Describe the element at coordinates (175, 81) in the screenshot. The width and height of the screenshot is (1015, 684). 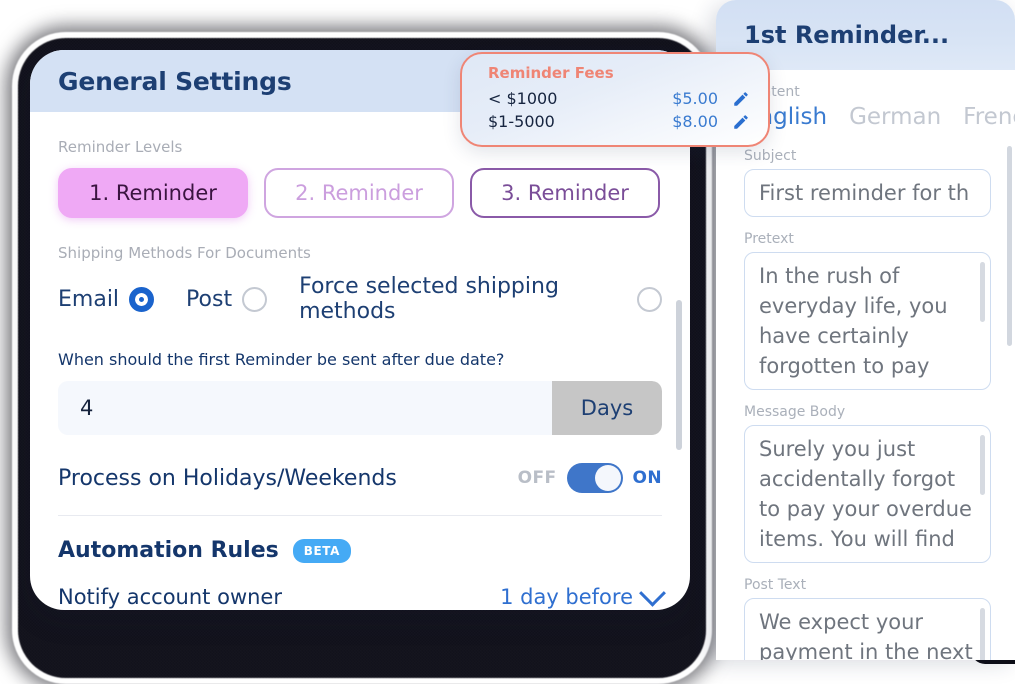
I see `page-title: General Settings` at that location.